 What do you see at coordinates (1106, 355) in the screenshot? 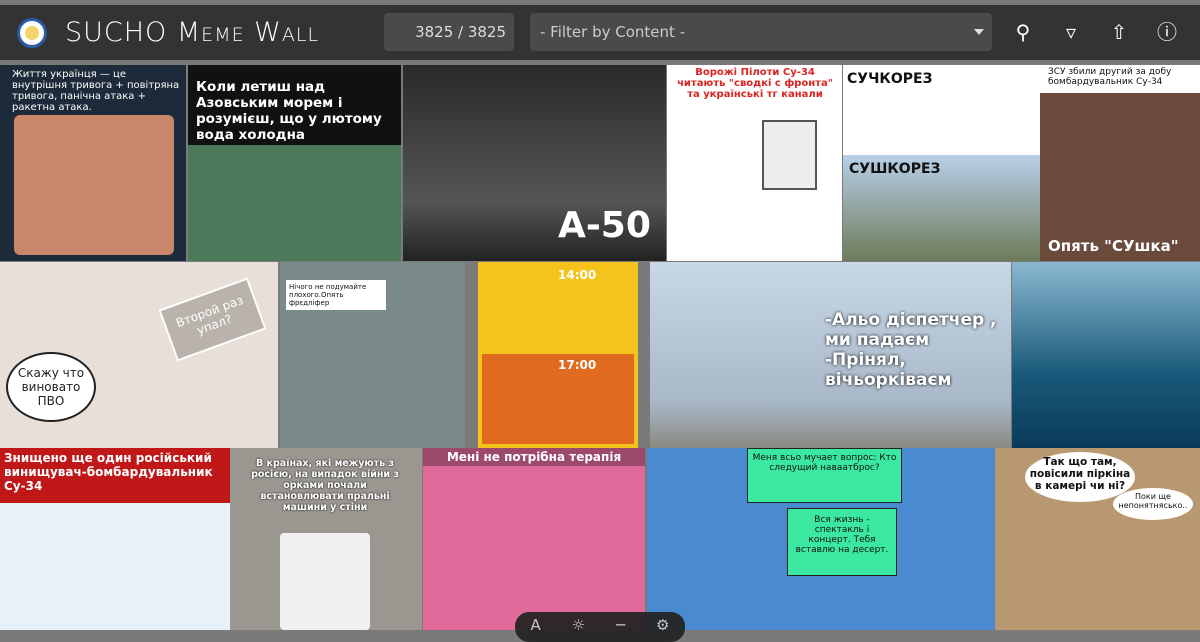
I see `meme-tile` at bounding box center [1106, 355].